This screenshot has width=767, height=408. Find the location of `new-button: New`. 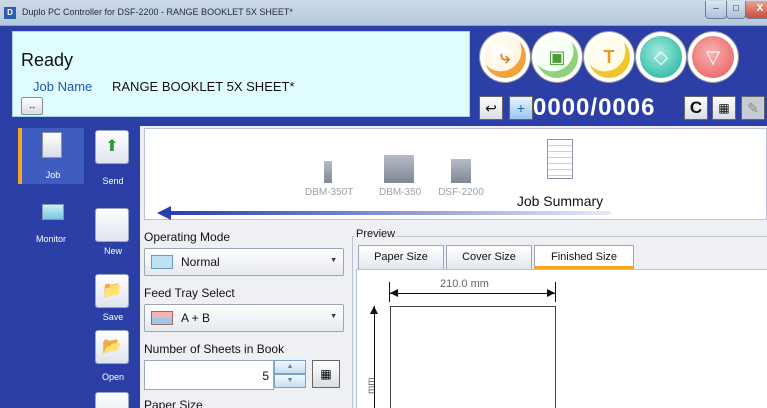

new-button: New is located at coordinates (113, 232).